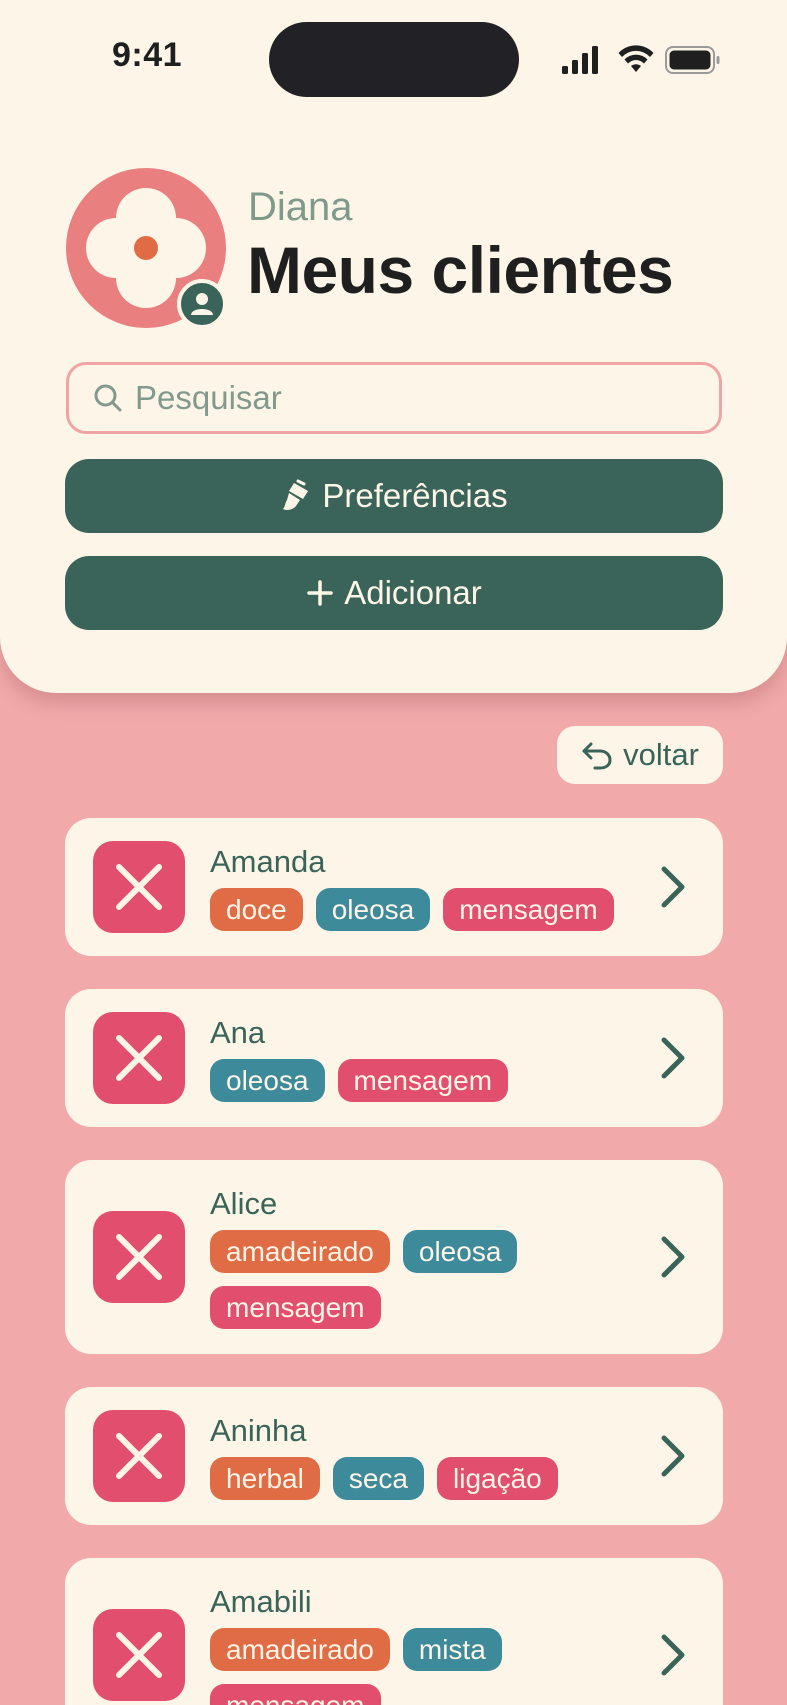 The image size is (787, 1705). I want to click on back-label: voltar, so click(661, 754).